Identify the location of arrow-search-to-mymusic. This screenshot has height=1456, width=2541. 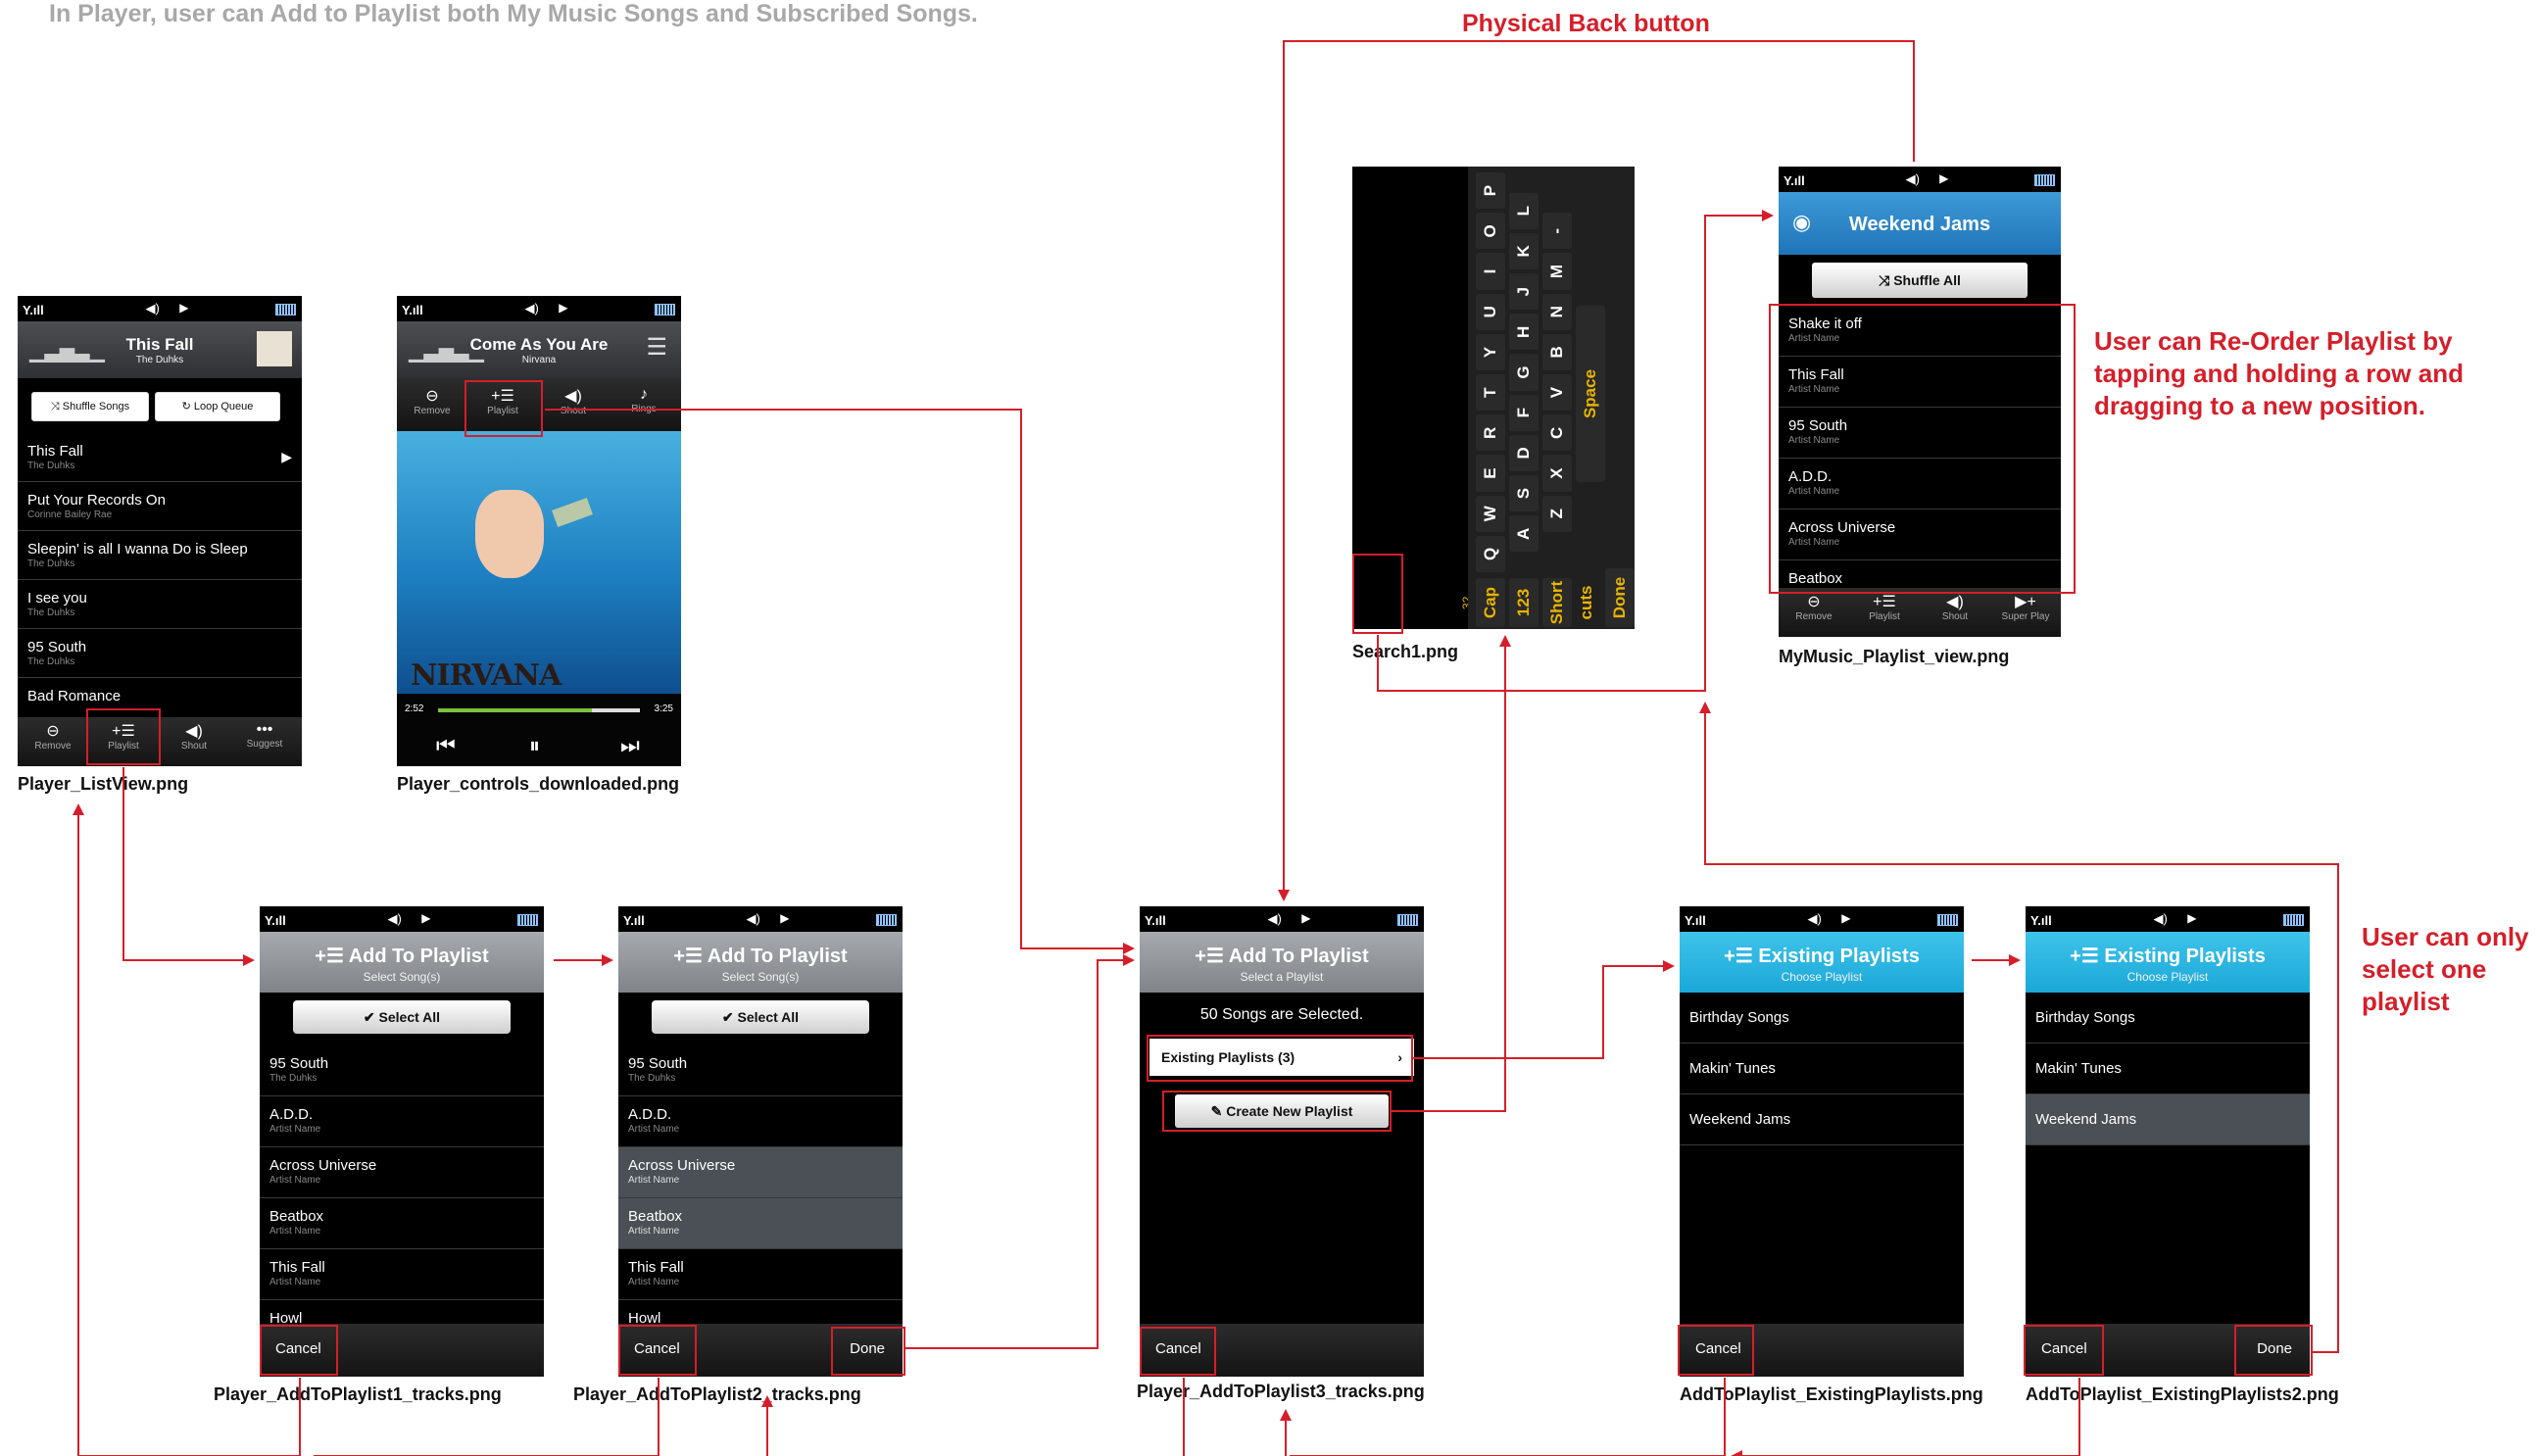
(1575, 451).